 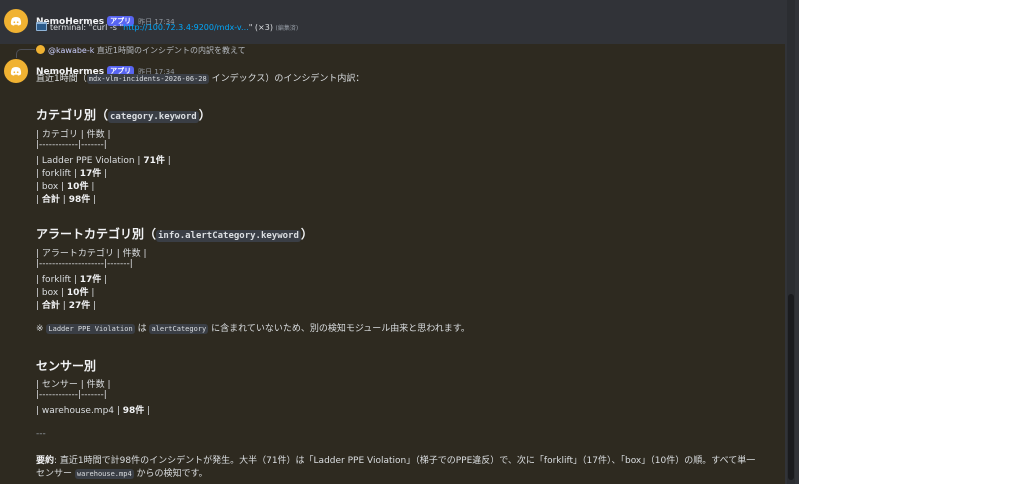 I want to click on table-header: | カテゴリ | 件数 |, so click(x=73, y=135).